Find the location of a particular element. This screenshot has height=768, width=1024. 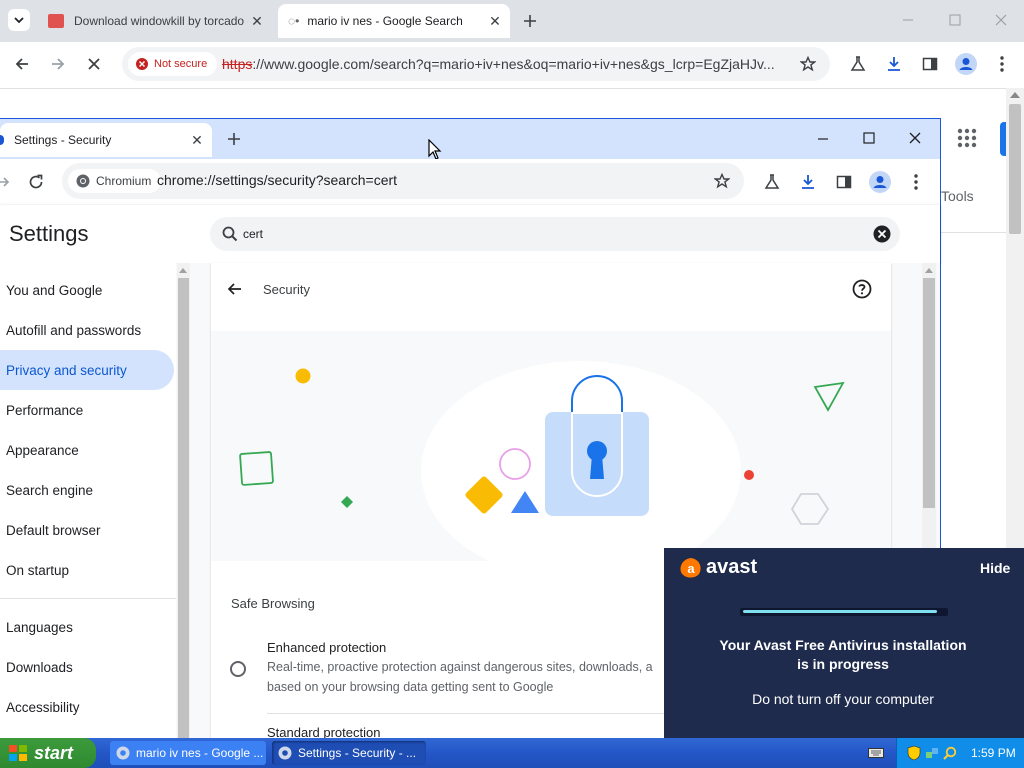

safe-browsing-heading: Safe Browsing is located at coordinates (273, 603).